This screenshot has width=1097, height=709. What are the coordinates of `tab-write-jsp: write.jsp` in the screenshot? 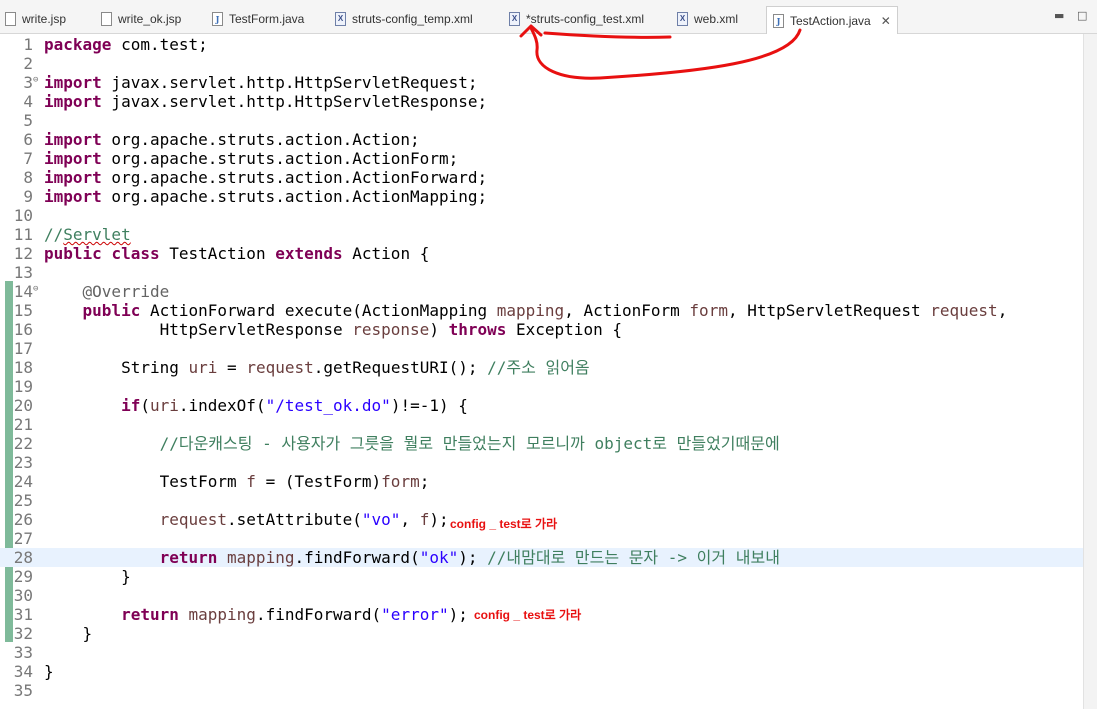 It's located at (35, 19).